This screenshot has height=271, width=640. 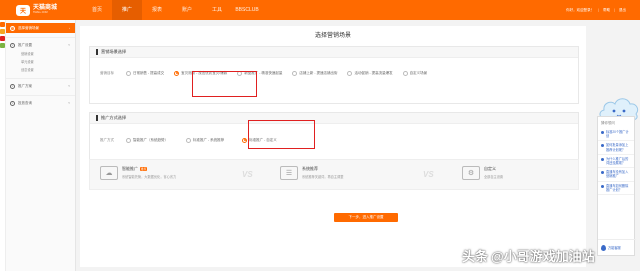 I want to click on highlight-box-method, so click(x=281, y=134).